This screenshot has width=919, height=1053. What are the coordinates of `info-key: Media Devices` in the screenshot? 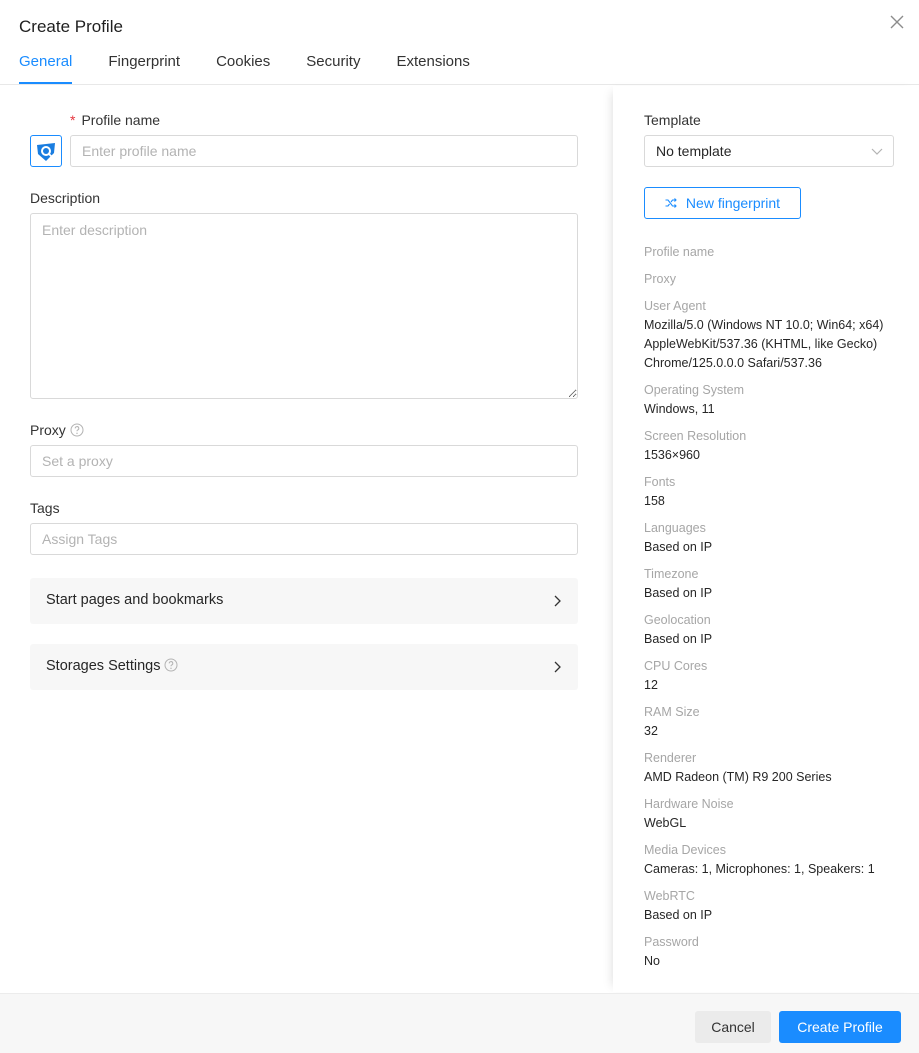 It's located at (685, 850).